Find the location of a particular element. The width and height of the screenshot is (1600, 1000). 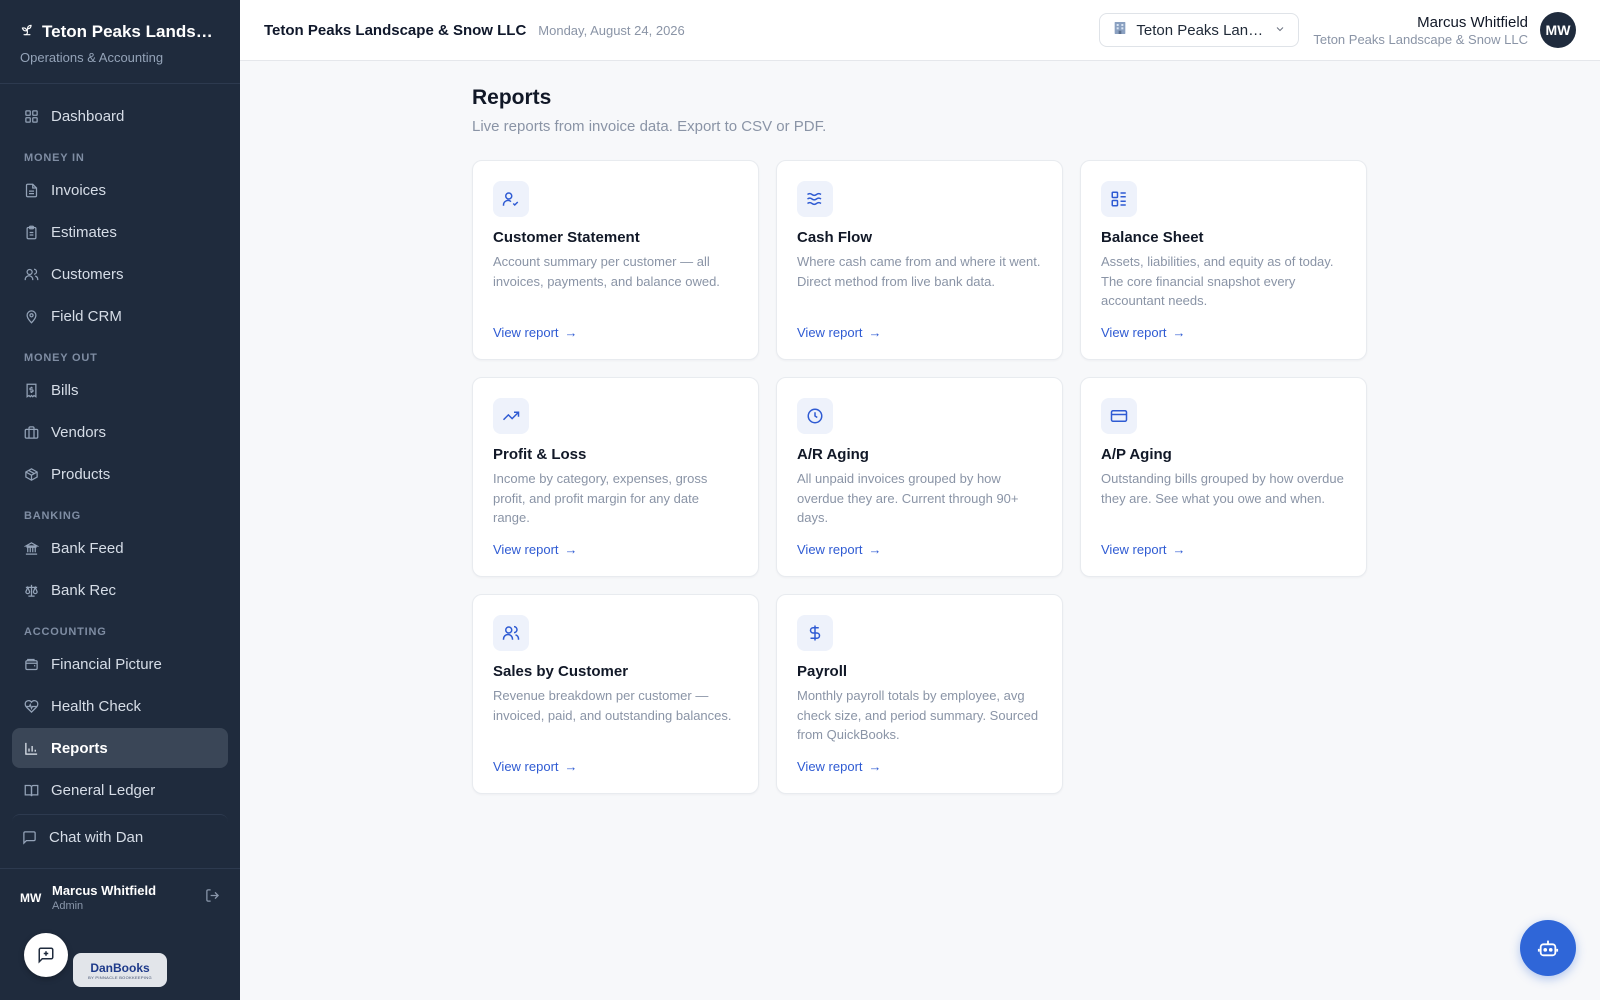

wallet-icon is located at coordinates (31, 664).